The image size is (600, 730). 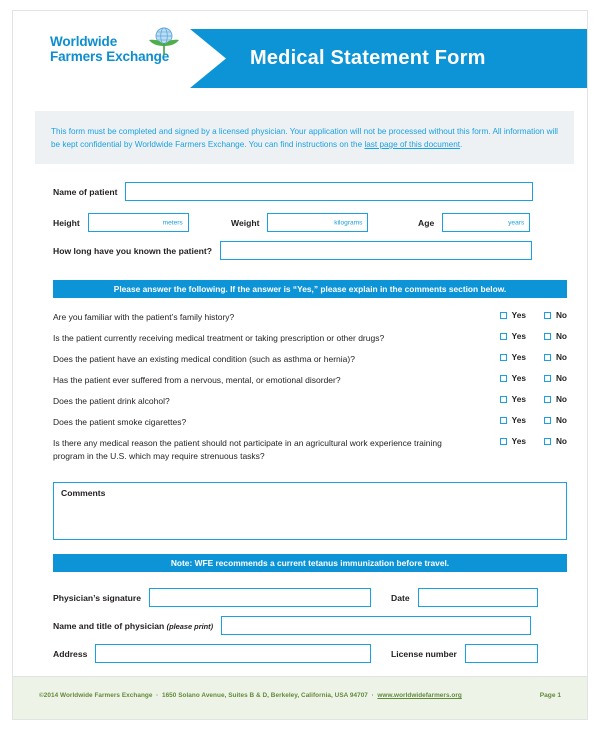 I want to click on question-text: Does the patient drink alcohol?, so click(x=111, y=401).